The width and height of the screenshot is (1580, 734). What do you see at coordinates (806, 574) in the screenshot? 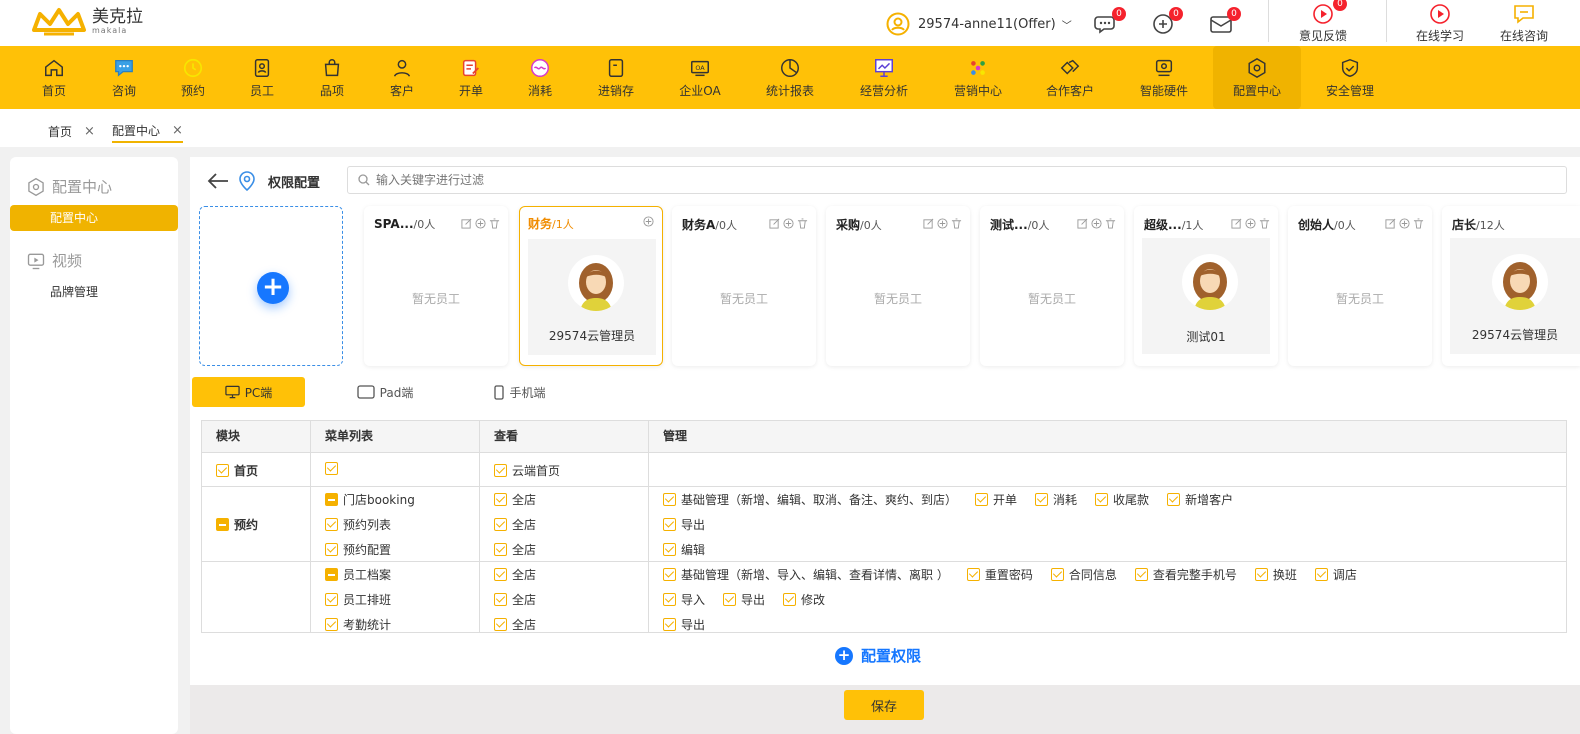
I see `permission-option: 基础管理（新增、导入、编辑、查看详情、离职 ）` at bounding box center [806, 574].